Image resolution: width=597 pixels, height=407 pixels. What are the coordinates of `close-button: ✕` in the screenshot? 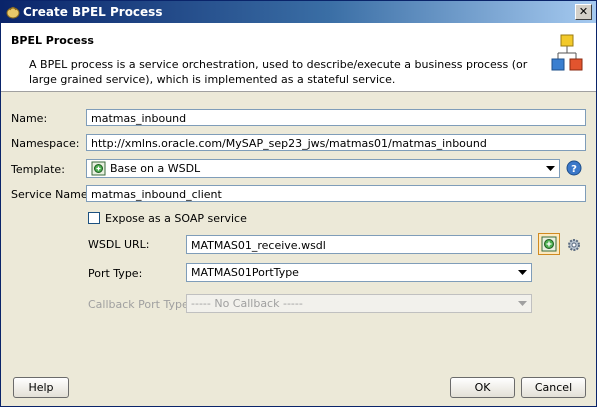 It's located at (583, 12).